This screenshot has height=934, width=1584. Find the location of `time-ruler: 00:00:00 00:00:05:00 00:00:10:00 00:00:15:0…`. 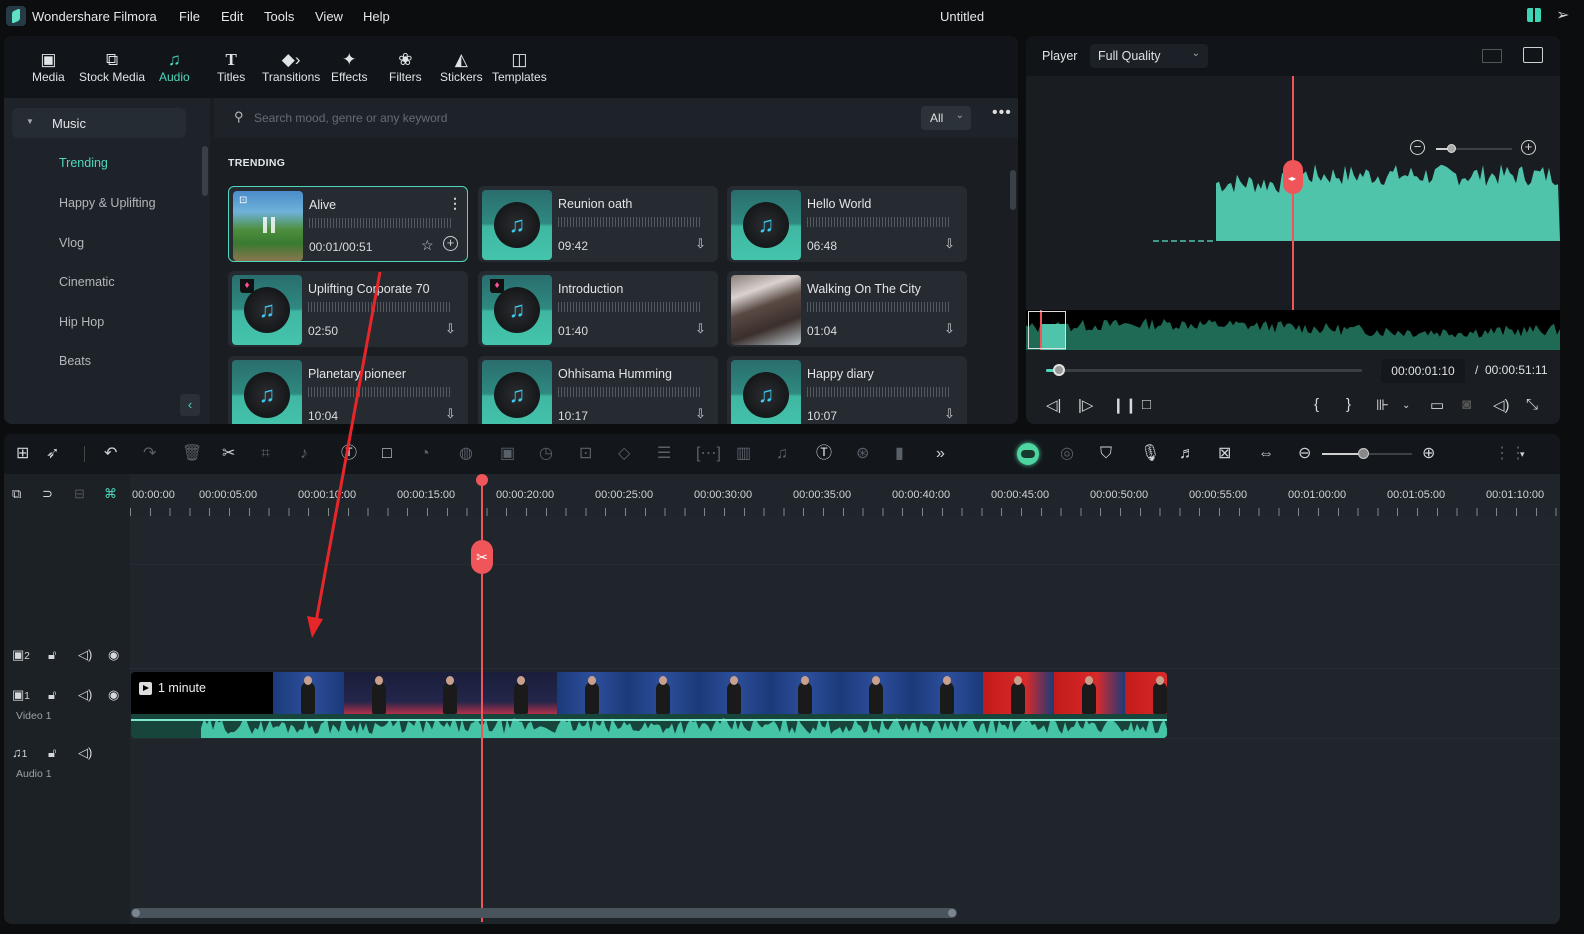

time-ruler: 00:00:00 00:00:05:00 00:00:10:00 00:00:15:0… is located at coordinates (845, 495).